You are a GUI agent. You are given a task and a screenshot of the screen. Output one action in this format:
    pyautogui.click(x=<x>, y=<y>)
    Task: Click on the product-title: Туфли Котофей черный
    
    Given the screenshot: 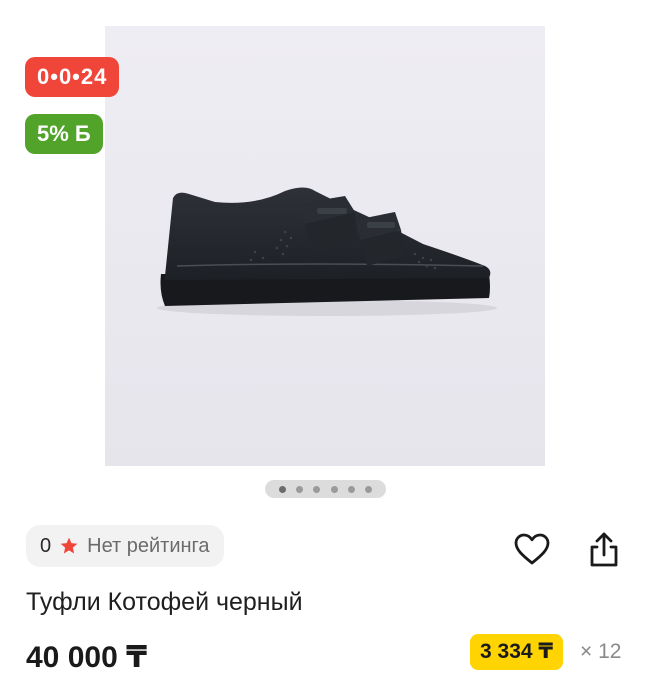 What is the action you would take?
    pyautogui.click(x=164, y=602)
    